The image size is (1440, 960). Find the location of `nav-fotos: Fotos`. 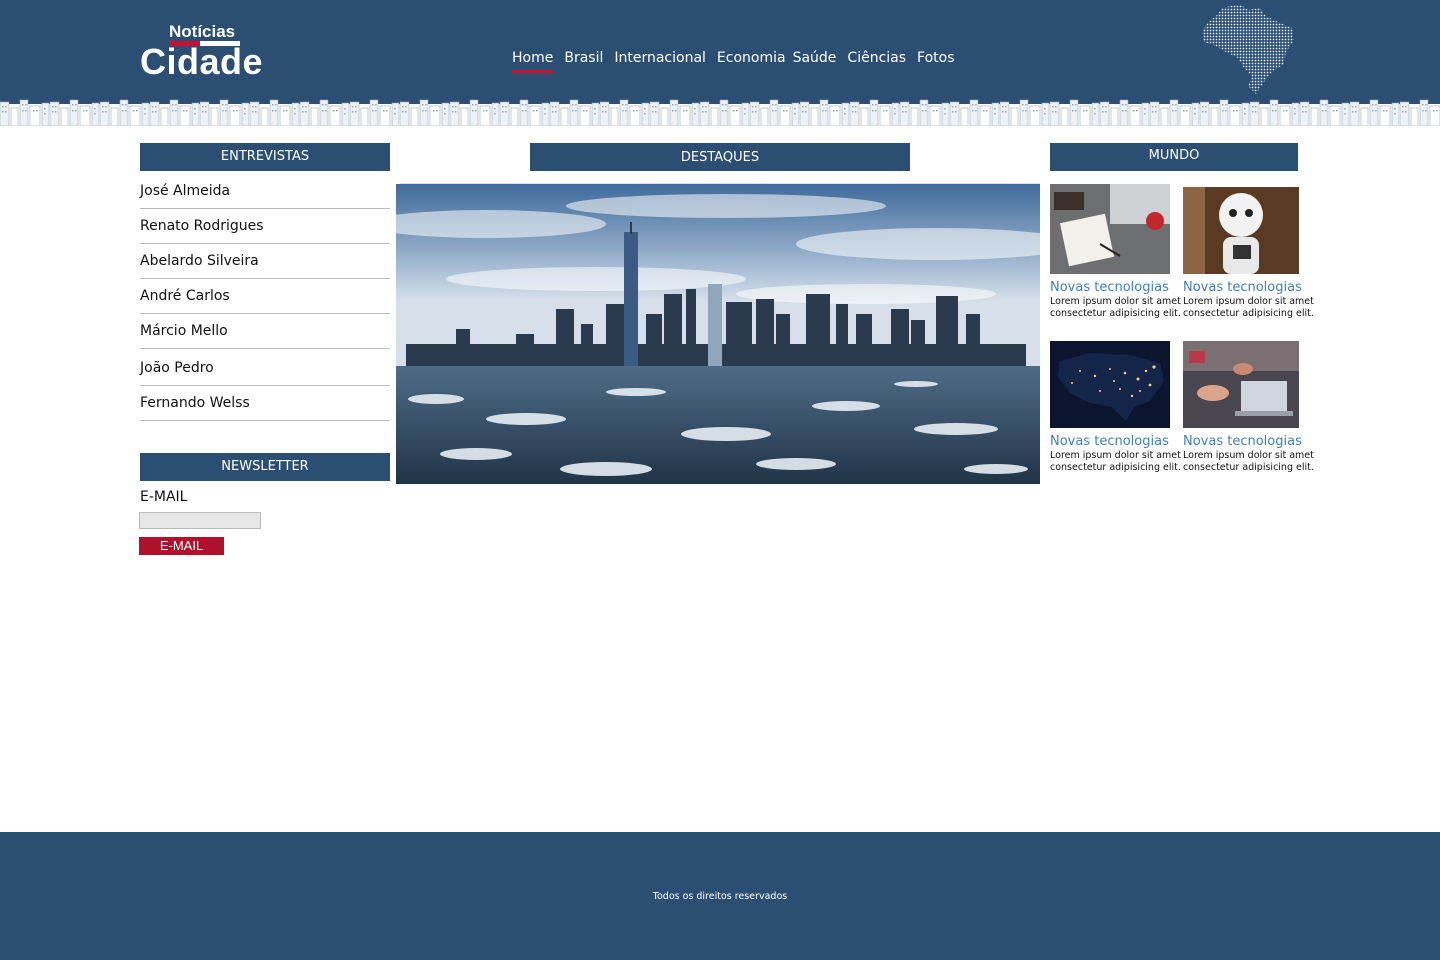

nav-fotos: Fotos is located at coordinates (935, 58).